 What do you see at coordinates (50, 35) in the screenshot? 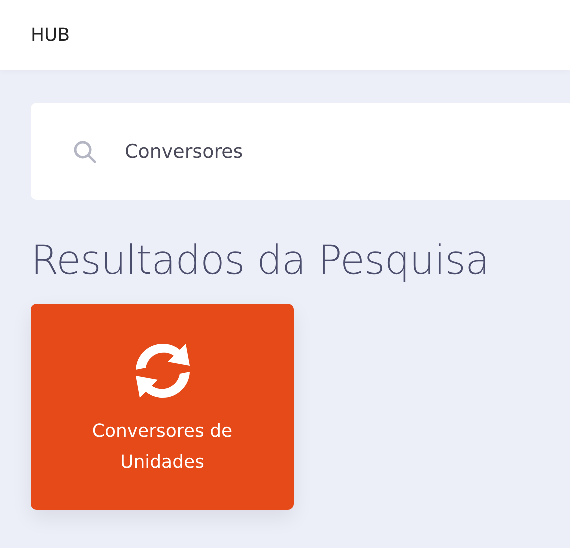
I see `app-title: HUB` at bounding box center [50, 35].